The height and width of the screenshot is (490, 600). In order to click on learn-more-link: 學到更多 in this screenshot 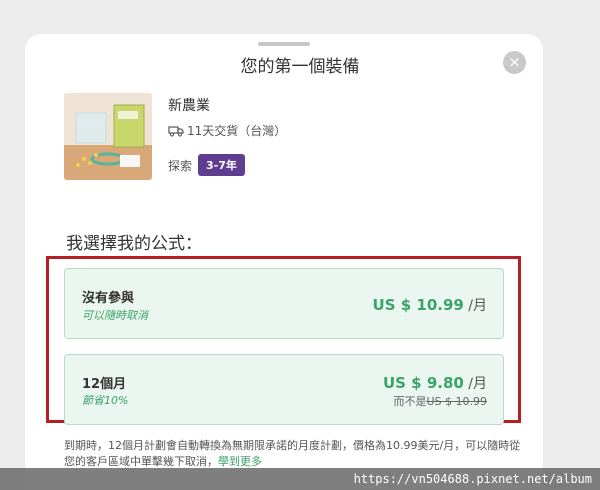, I will do `click(240, 461)`.